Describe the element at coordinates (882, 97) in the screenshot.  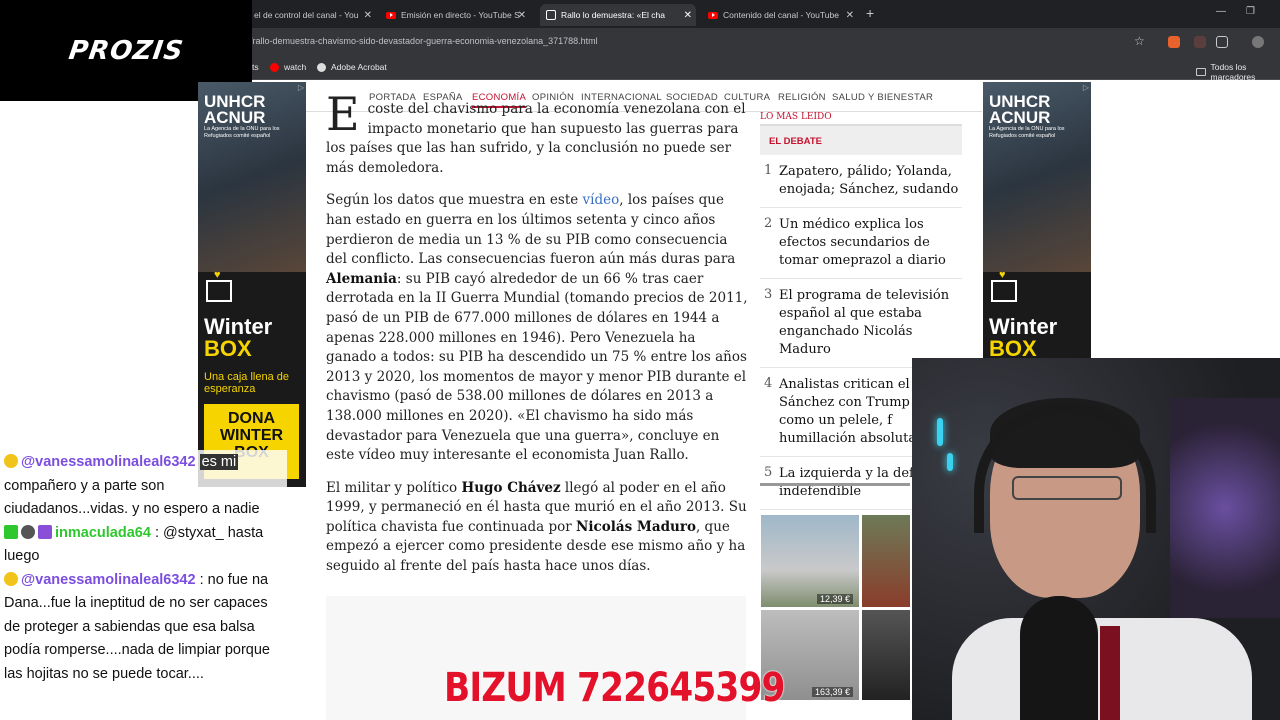
I see `nav-salud: SALUD Y BIENESTAR` at that location.